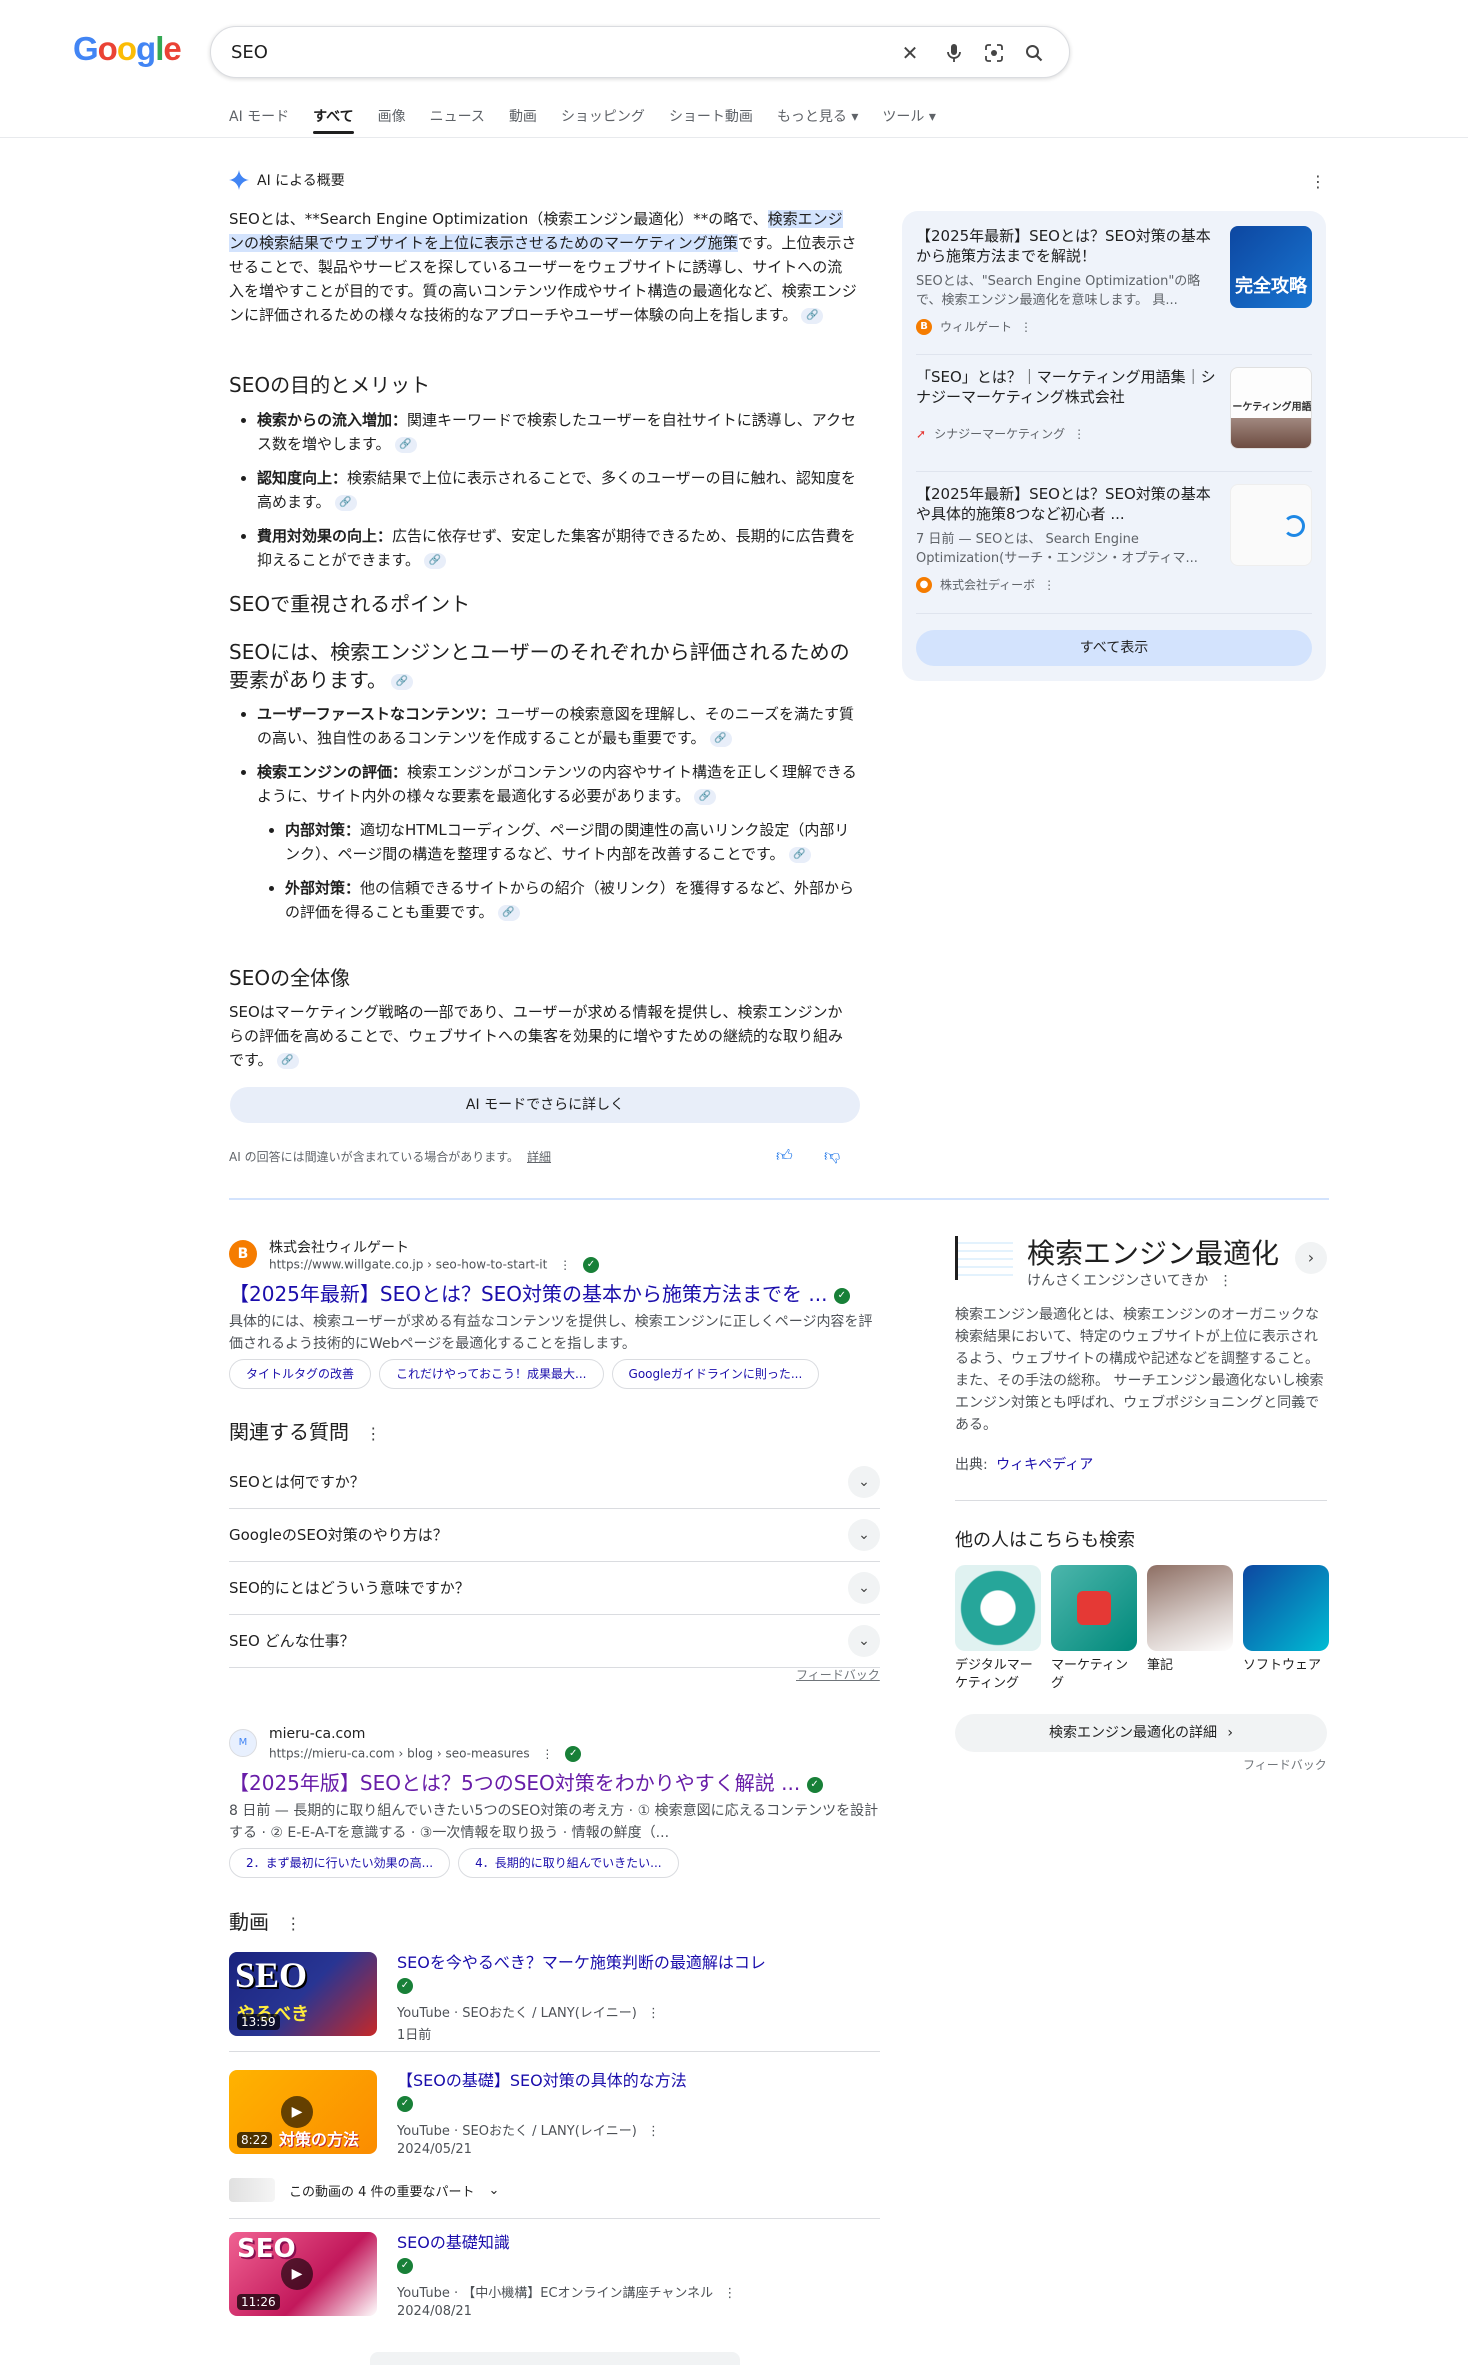 The height and width of the screenshot is (2365, 1468). Describe the element at coordinates (453, 2243) in the screenshot. I see `video-title-link: SEOの基礎知識` at that location.